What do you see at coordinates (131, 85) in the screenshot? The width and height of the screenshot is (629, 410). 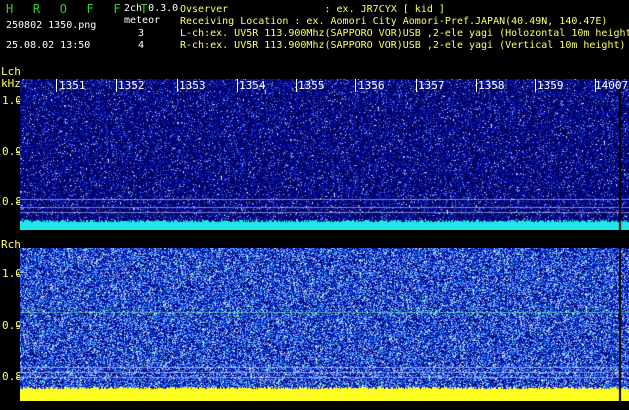 I see `time-label-1352: 1352` at bounding box center [131, 85].